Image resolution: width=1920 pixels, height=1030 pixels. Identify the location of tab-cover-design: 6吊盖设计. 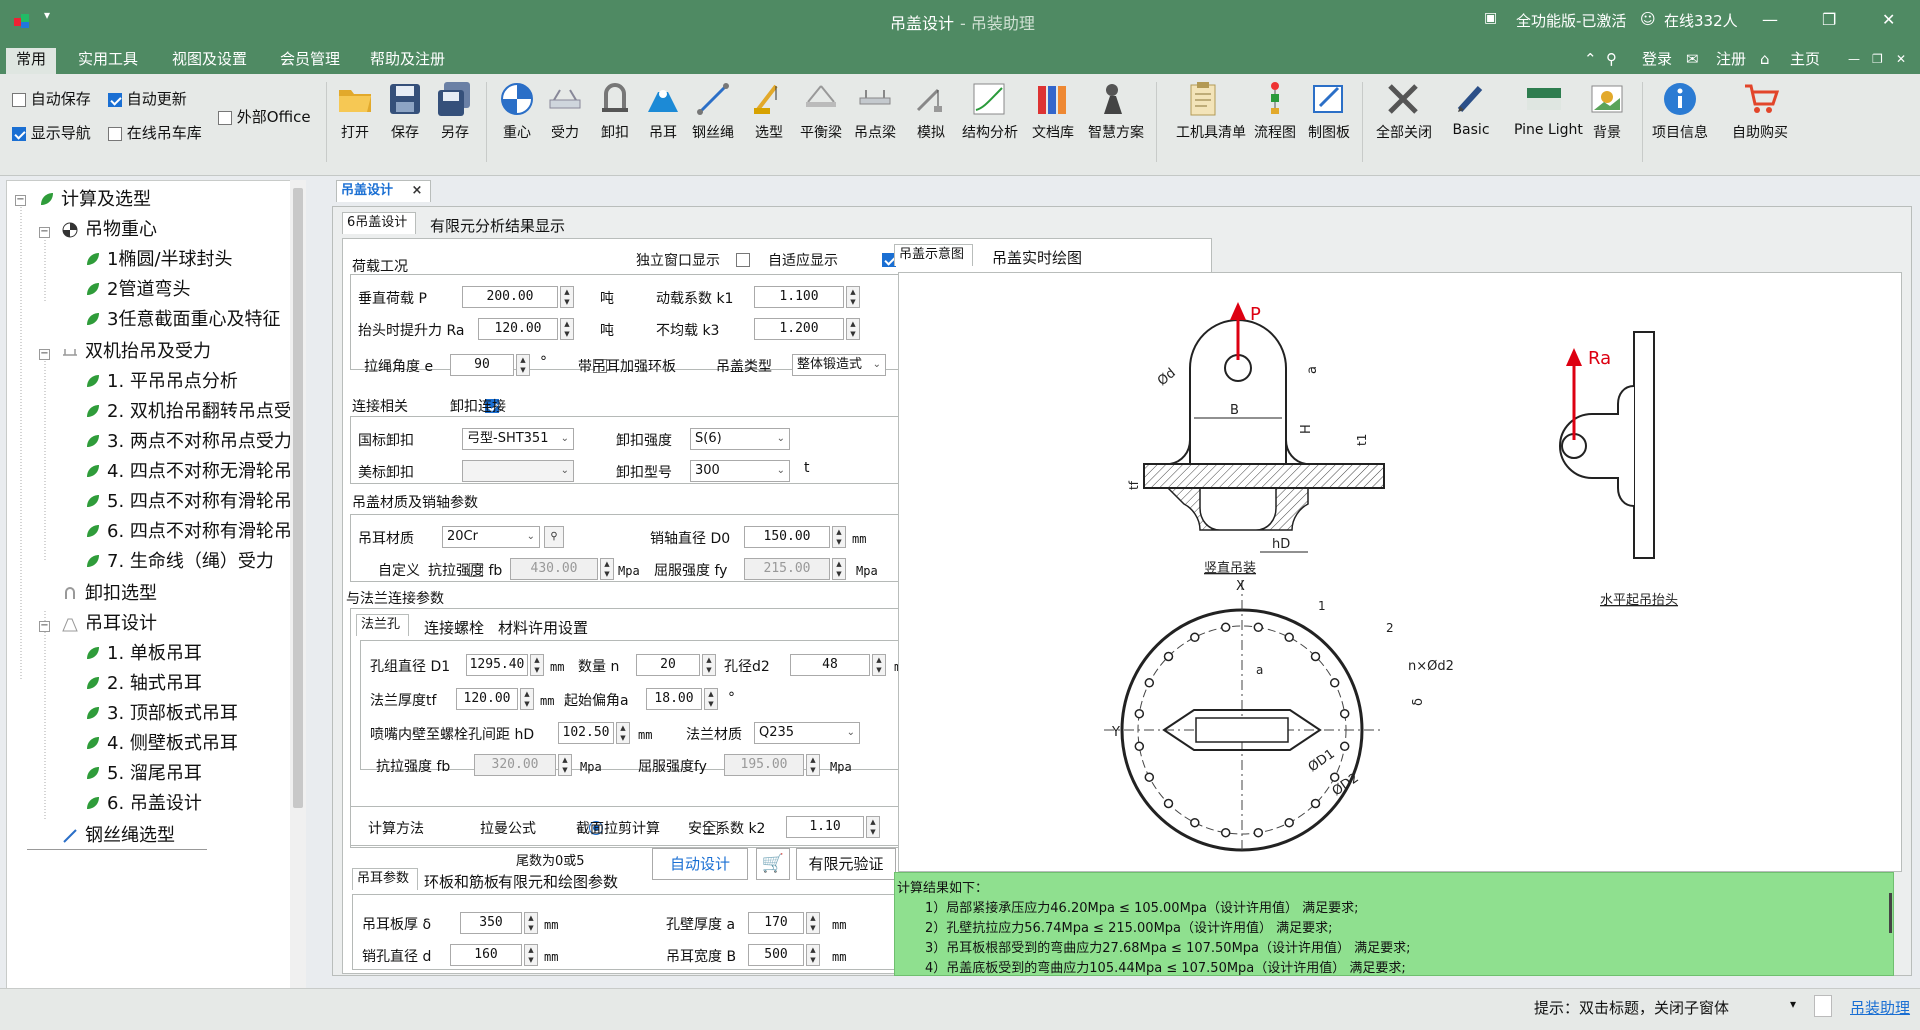
(379, 223).